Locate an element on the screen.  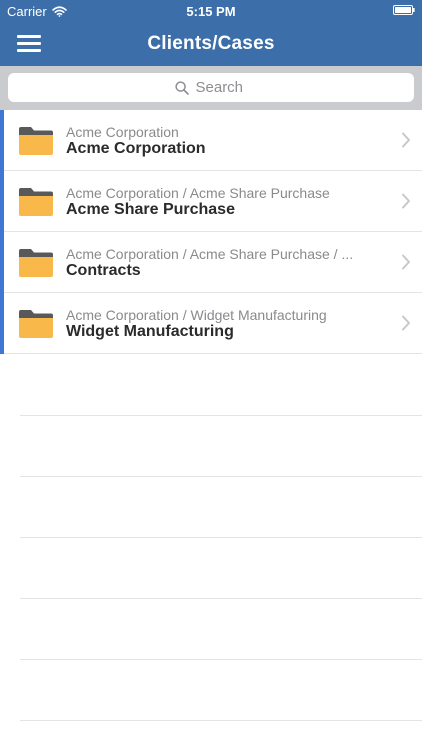
case-title: Contracts is located at coordinates (103, 270).